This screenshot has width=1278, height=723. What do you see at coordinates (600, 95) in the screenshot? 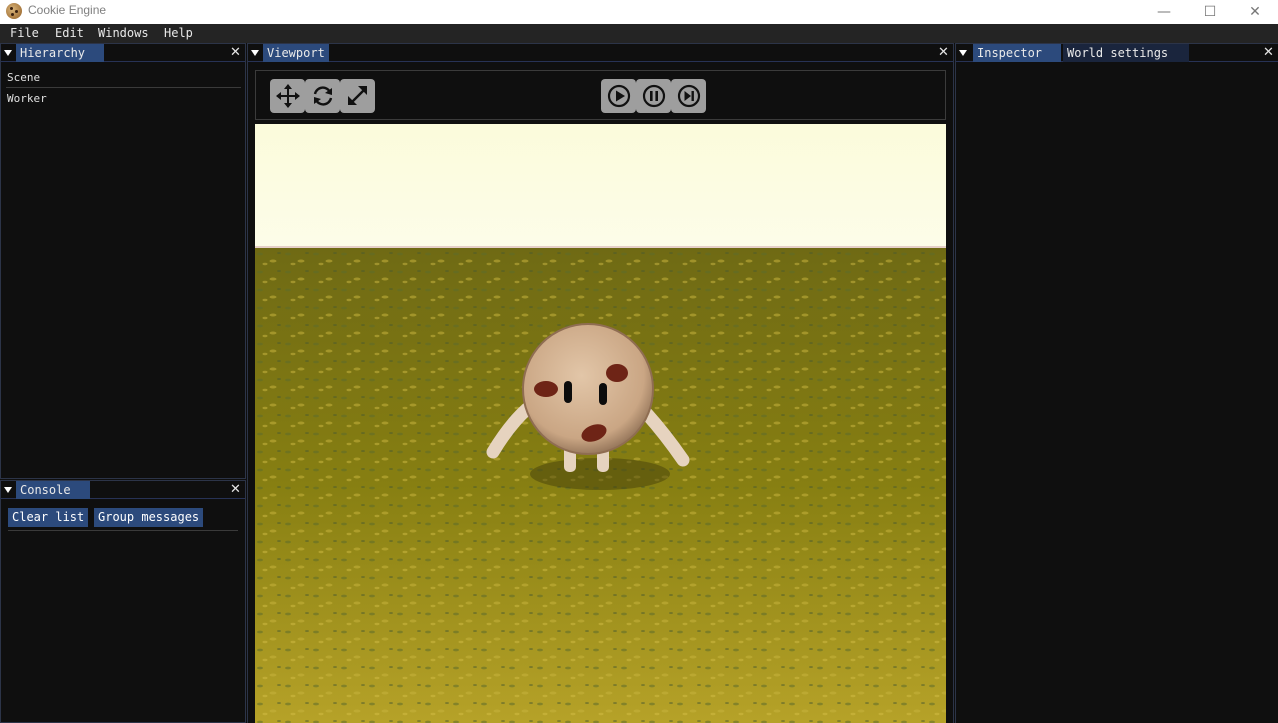
I see `viewport-toolbar` at bounding box center [600, 95].